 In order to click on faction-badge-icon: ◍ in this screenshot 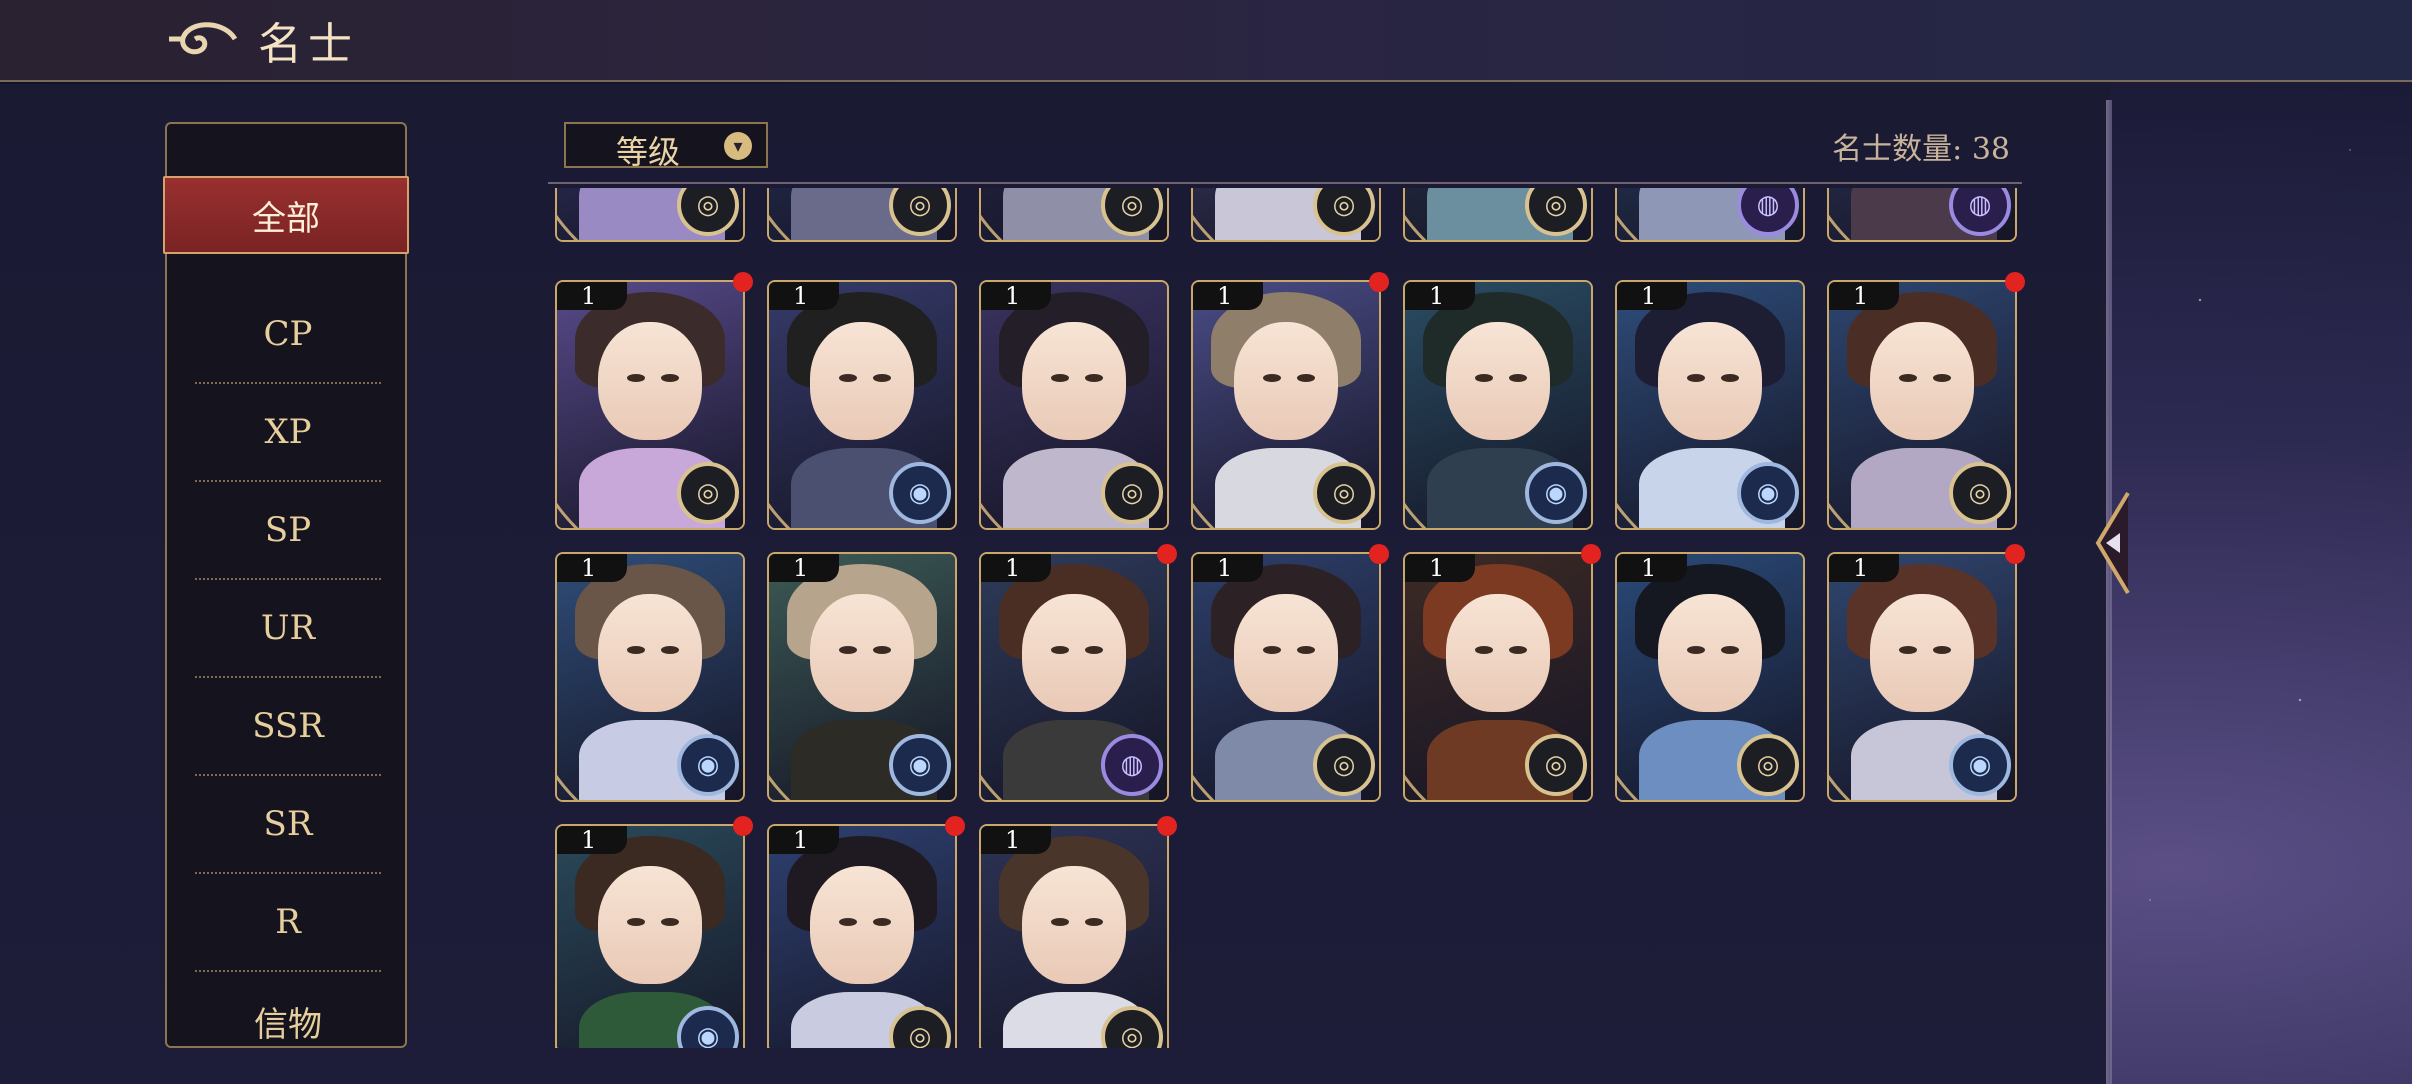, I will do `click(1132, 765)`.